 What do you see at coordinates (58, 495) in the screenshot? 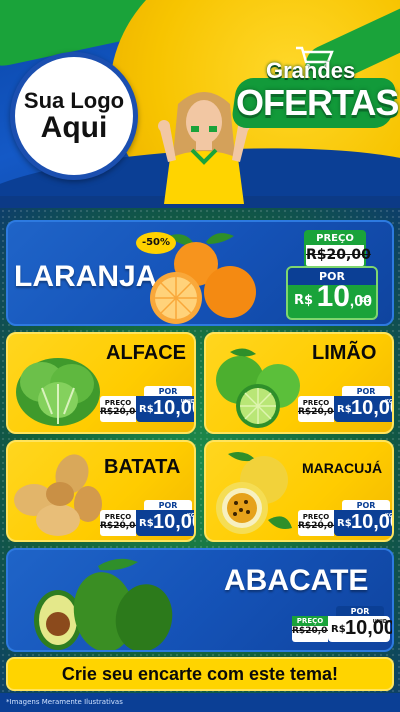
I see `potato-image` at bounding box center [58, 495].